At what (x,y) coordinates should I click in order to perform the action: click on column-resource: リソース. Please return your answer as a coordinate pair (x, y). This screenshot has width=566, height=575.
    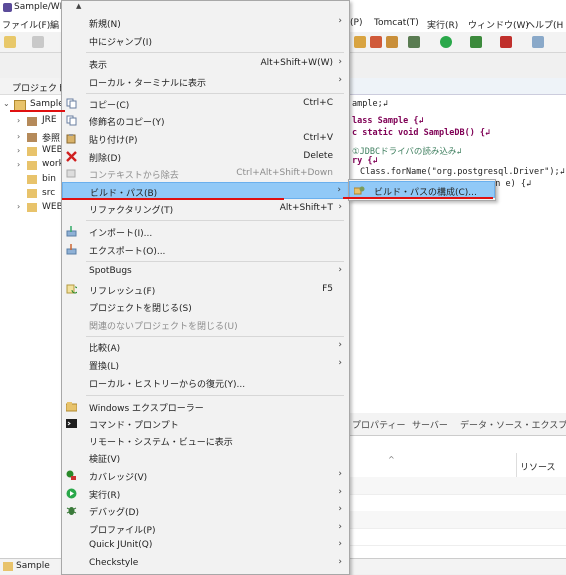
    Looking at the image, I should click on (538, 466).